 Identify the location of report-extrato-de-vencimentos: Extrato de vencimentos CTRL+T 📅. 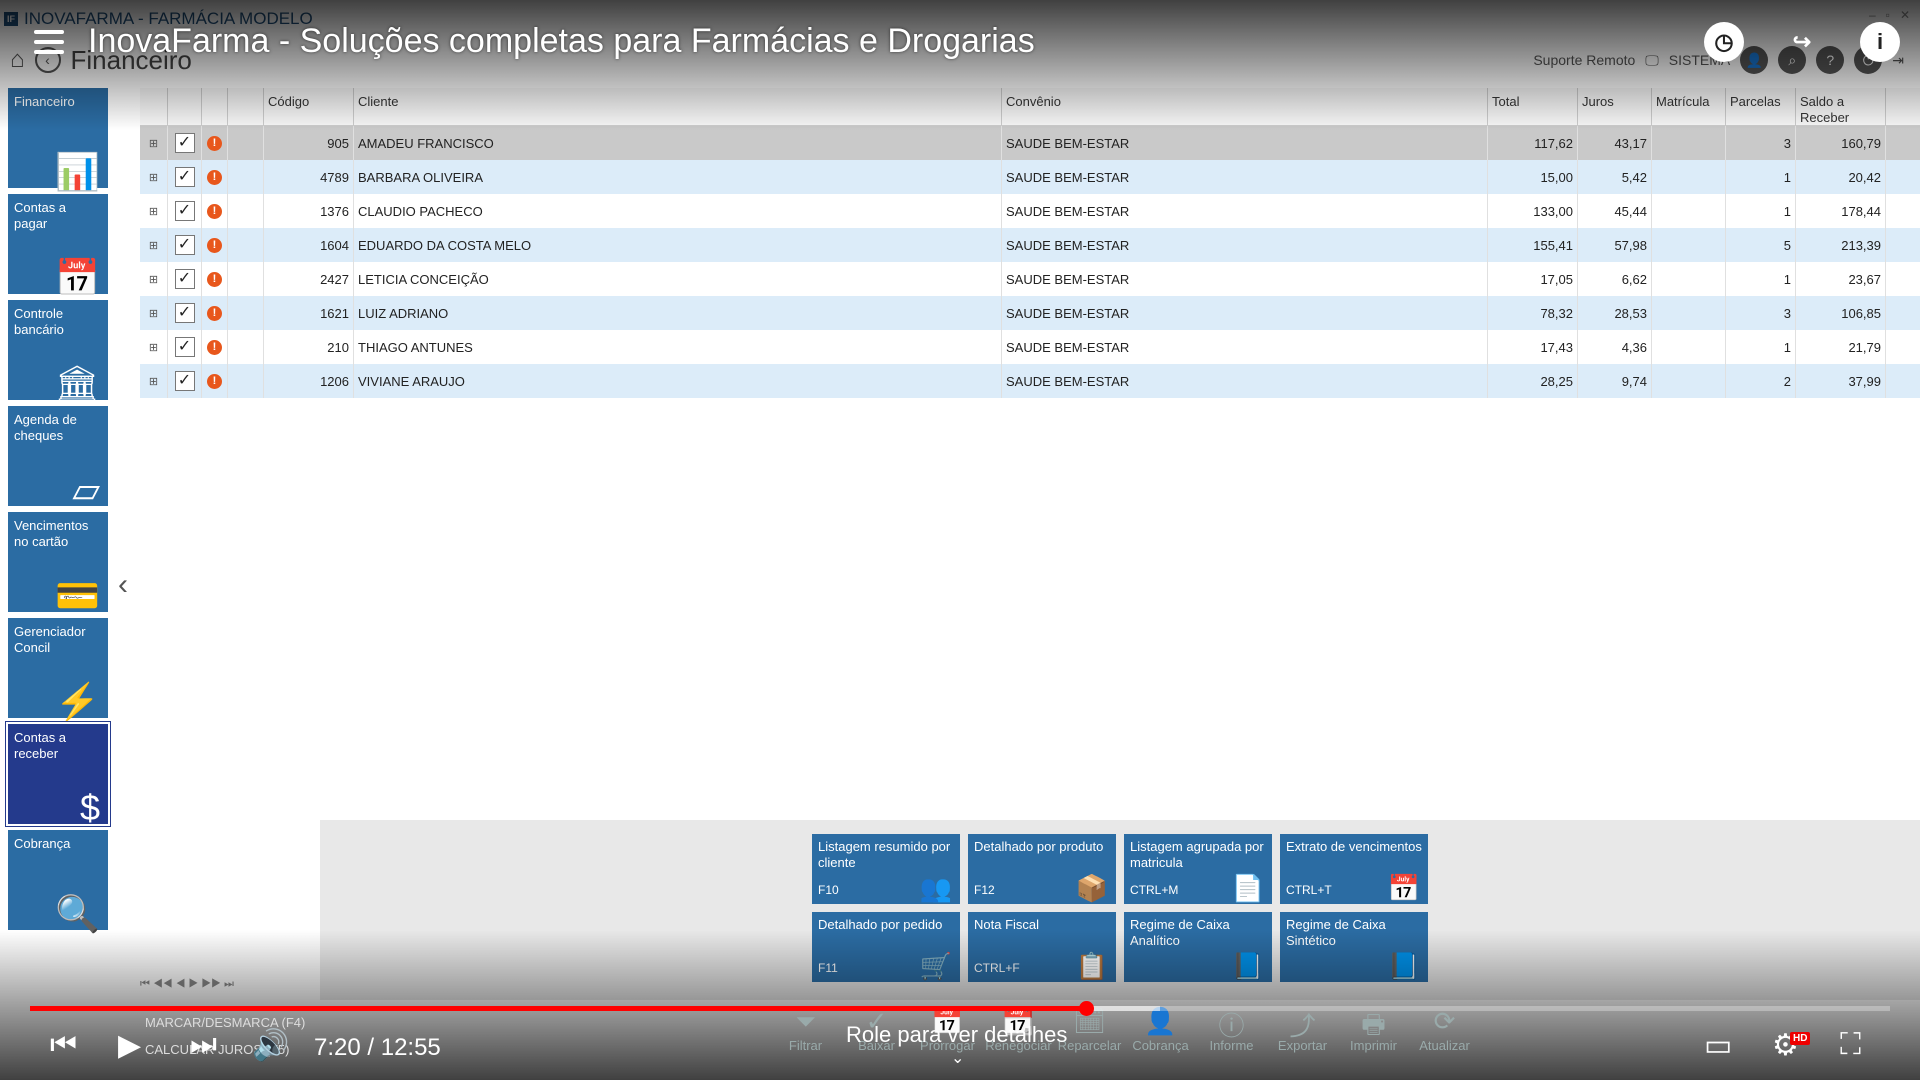
(1354, 869).